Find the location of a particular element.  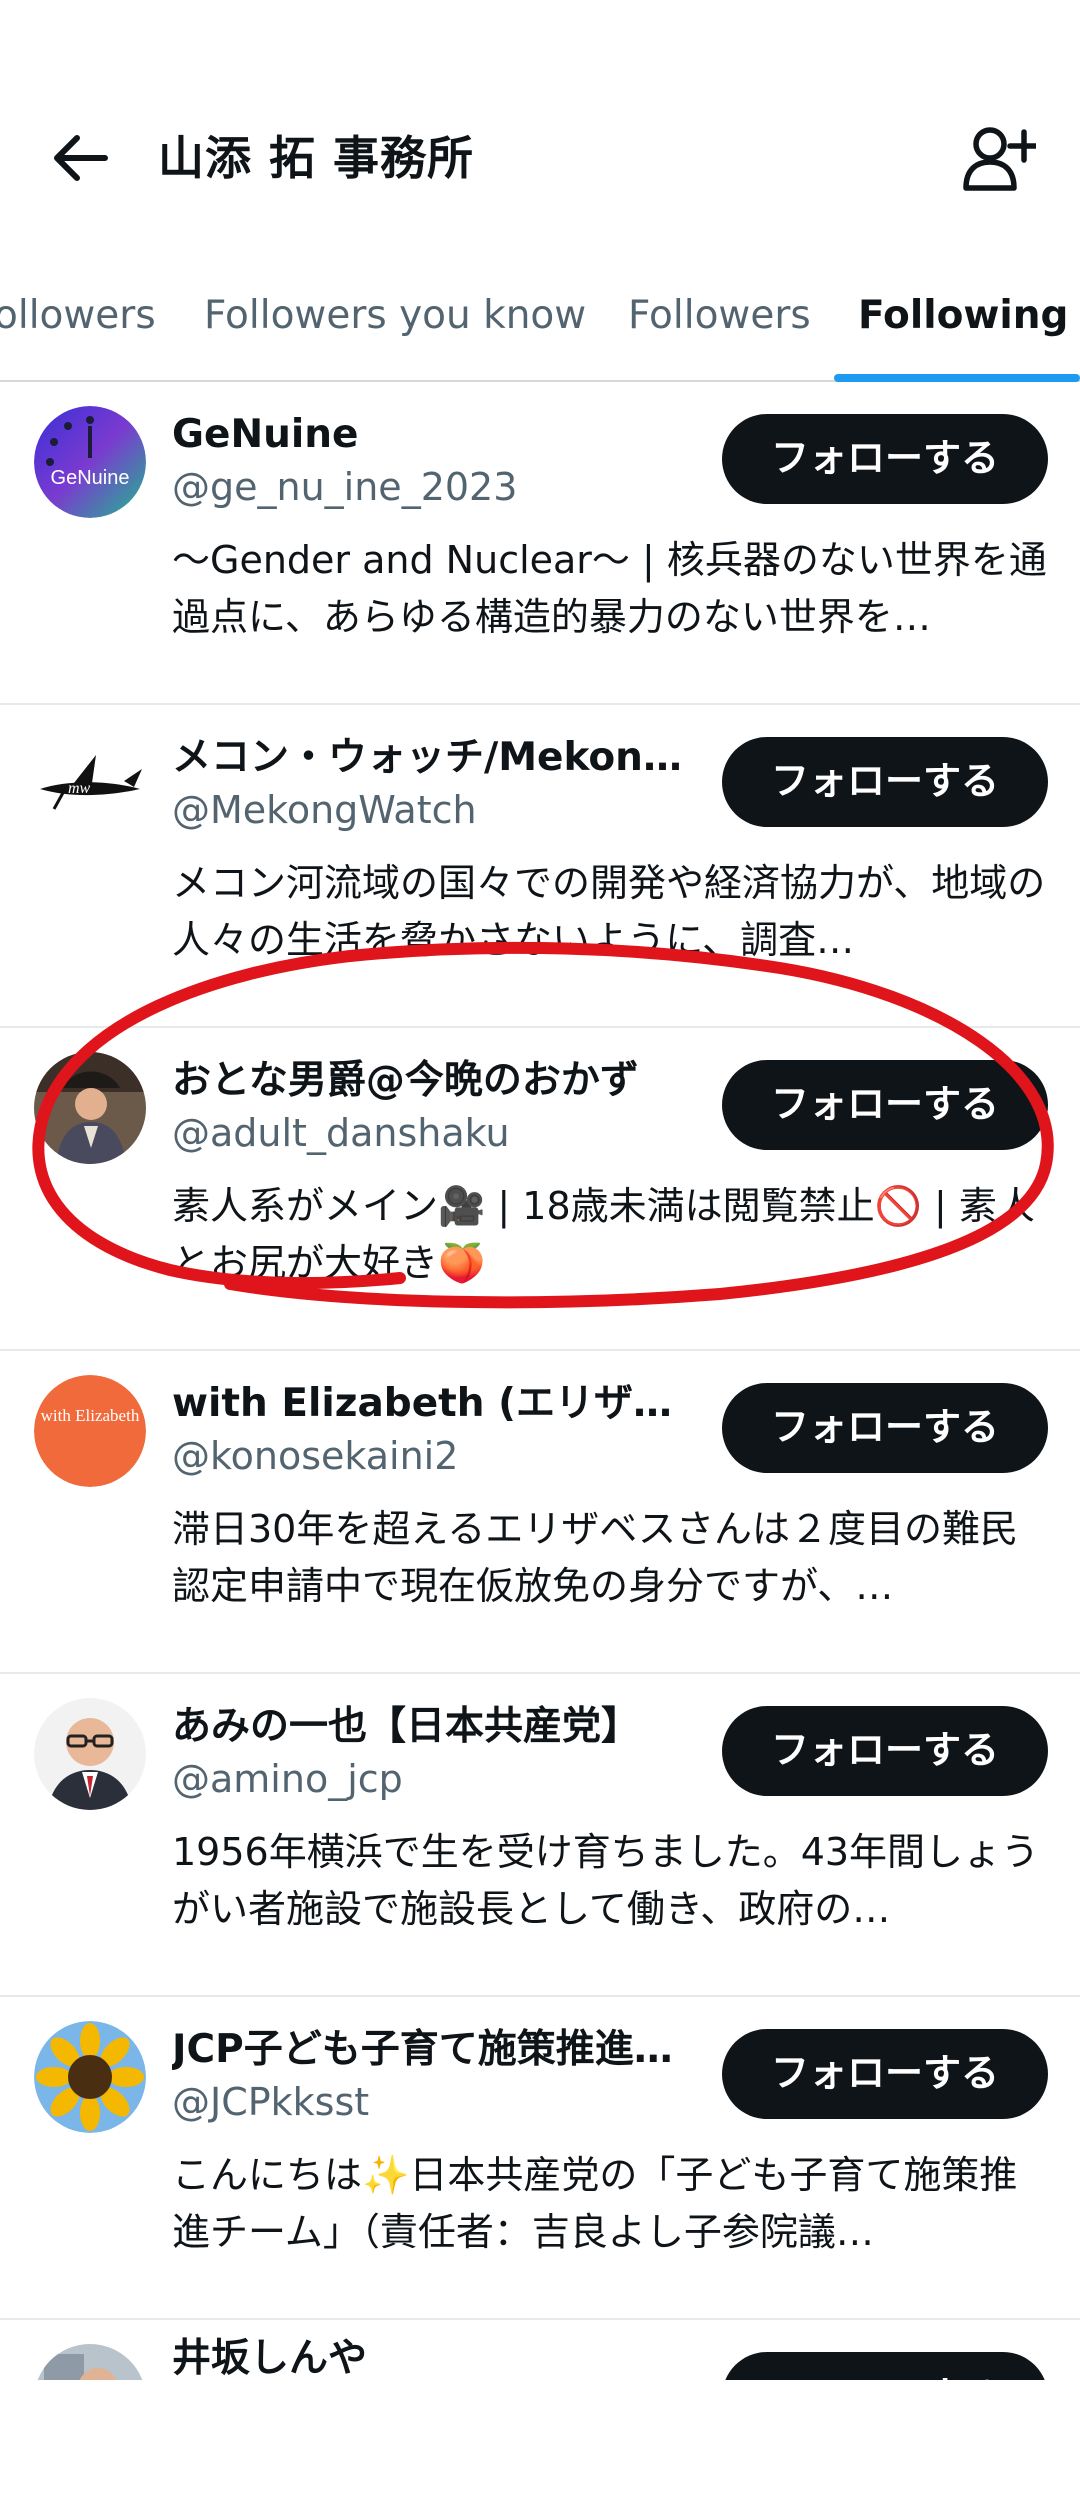

avatar-text: GeNuine is located at coordinates (90, 478).